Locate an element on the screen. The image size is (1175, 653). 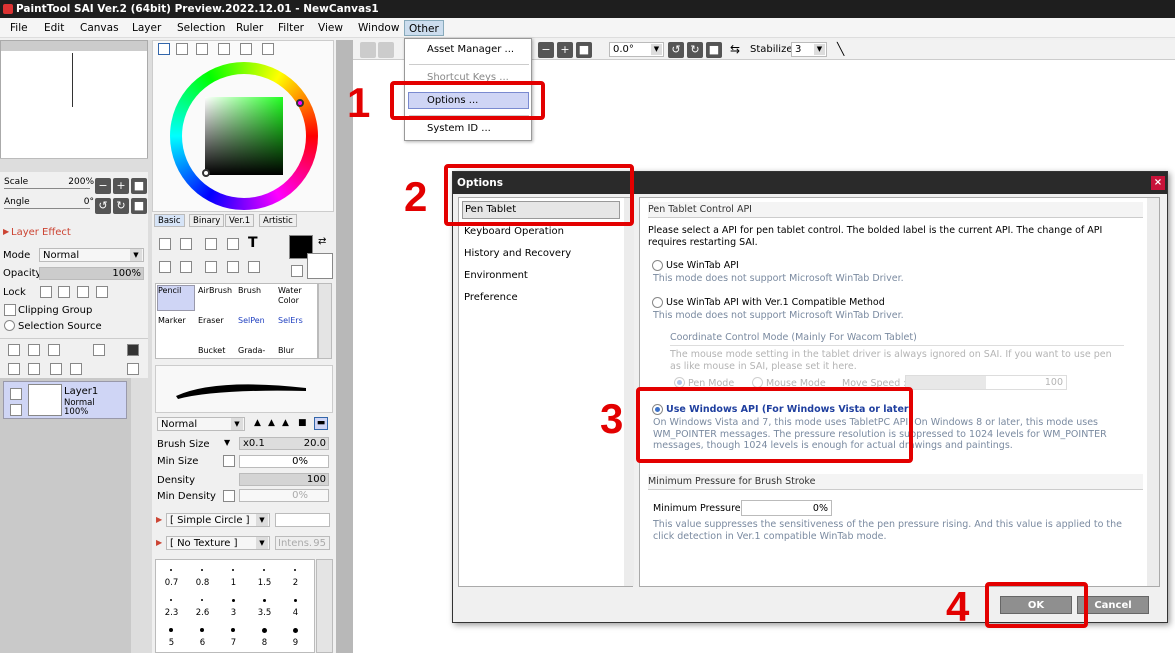
stabilizer-select: 3 ▼ is located at coordinates (809, 49).